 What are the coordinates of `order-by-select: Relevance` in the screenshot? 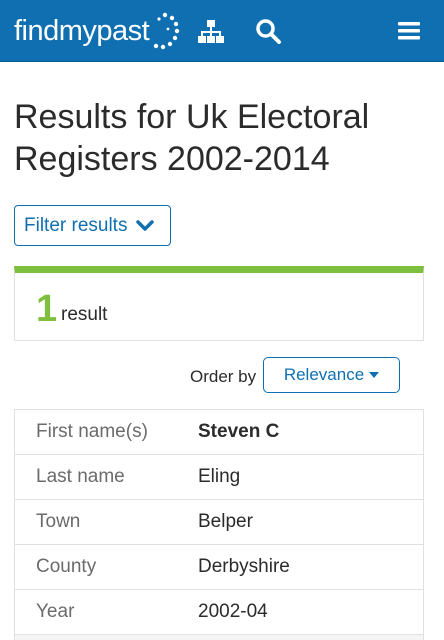 It's located at (331, 375).